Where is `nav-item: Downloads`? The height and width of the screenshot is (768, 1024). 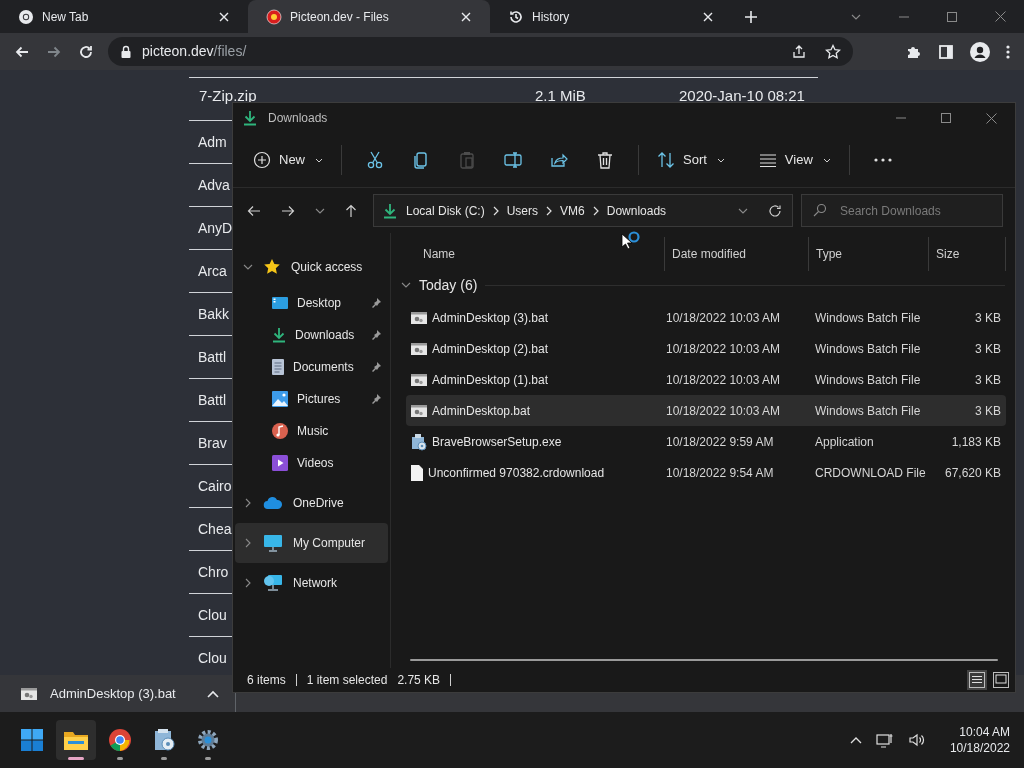
nav-item: Downloads is located at coordinates (311, 335).